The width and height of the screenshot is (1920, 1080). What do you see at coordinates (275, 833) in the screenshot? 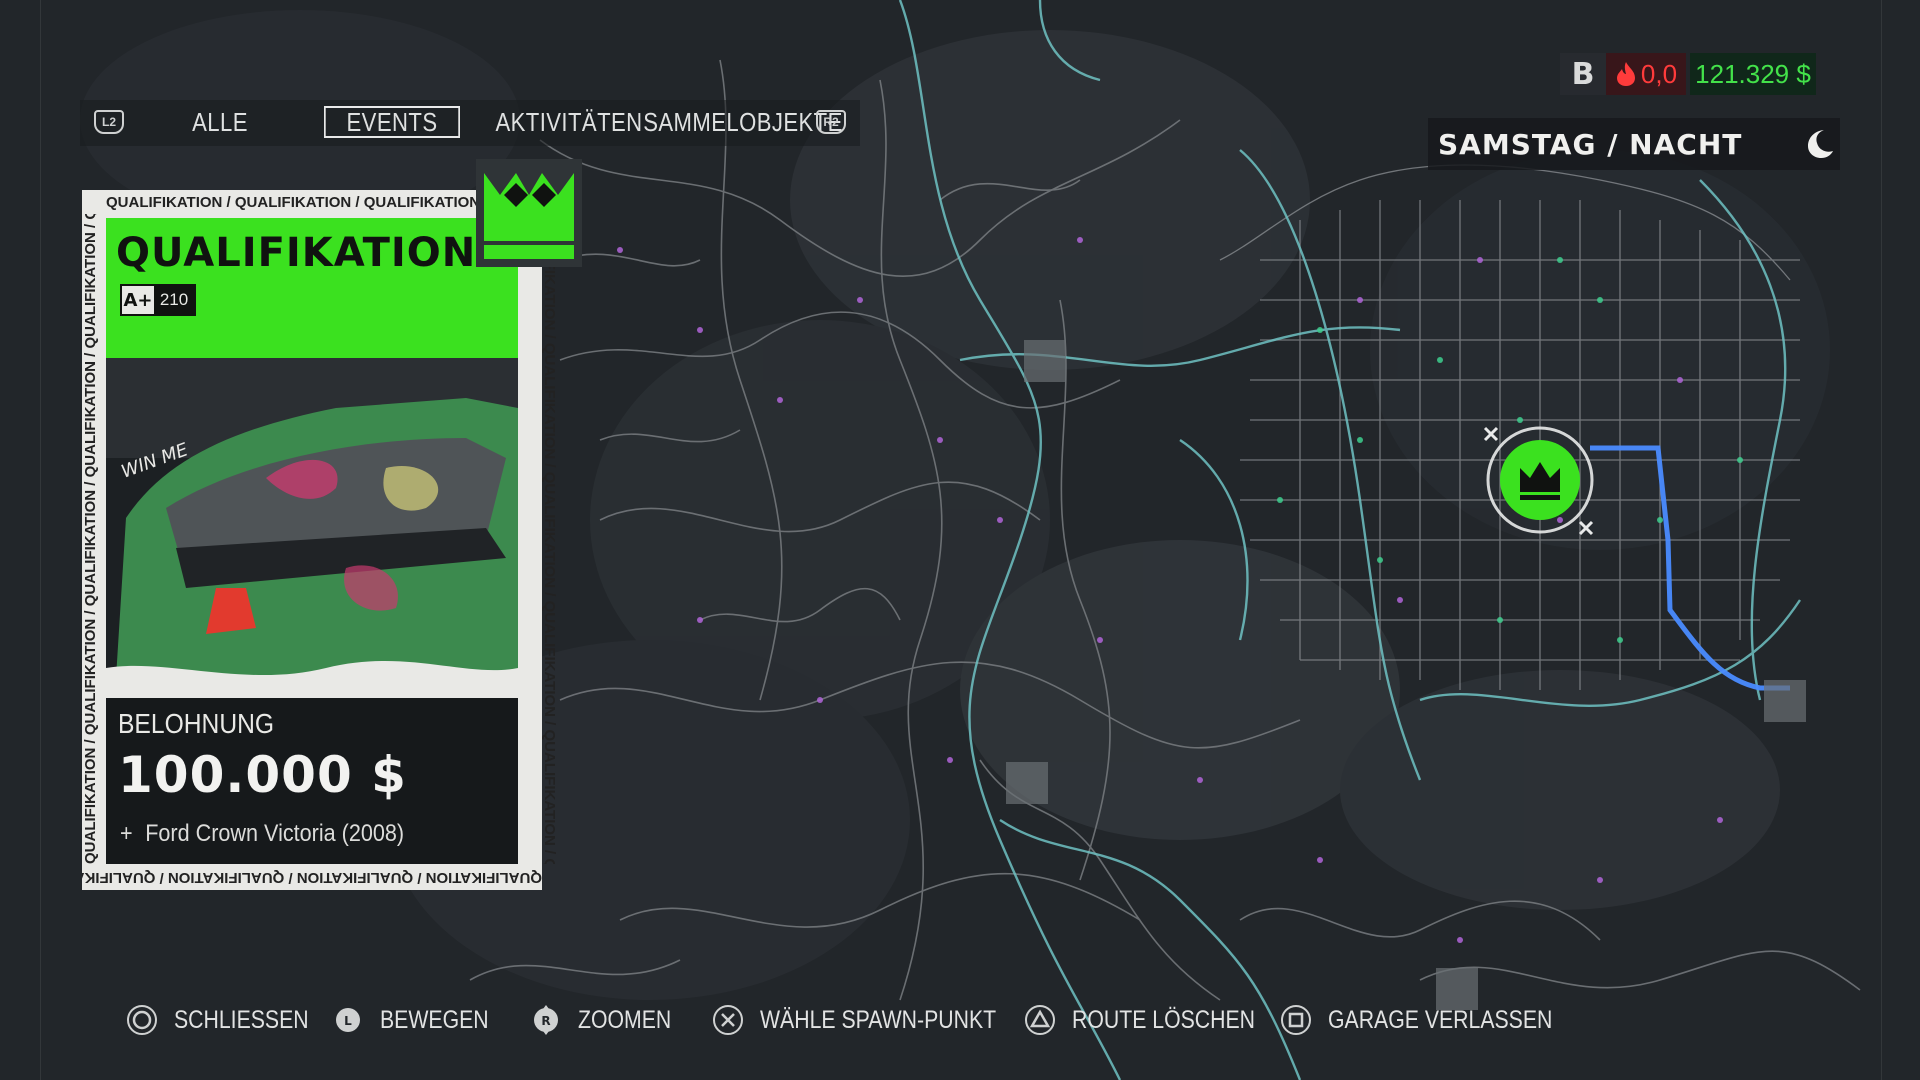
I see `reward-car-name: Ford Crown Victoria (2008)` at bounding box center [275, 833].